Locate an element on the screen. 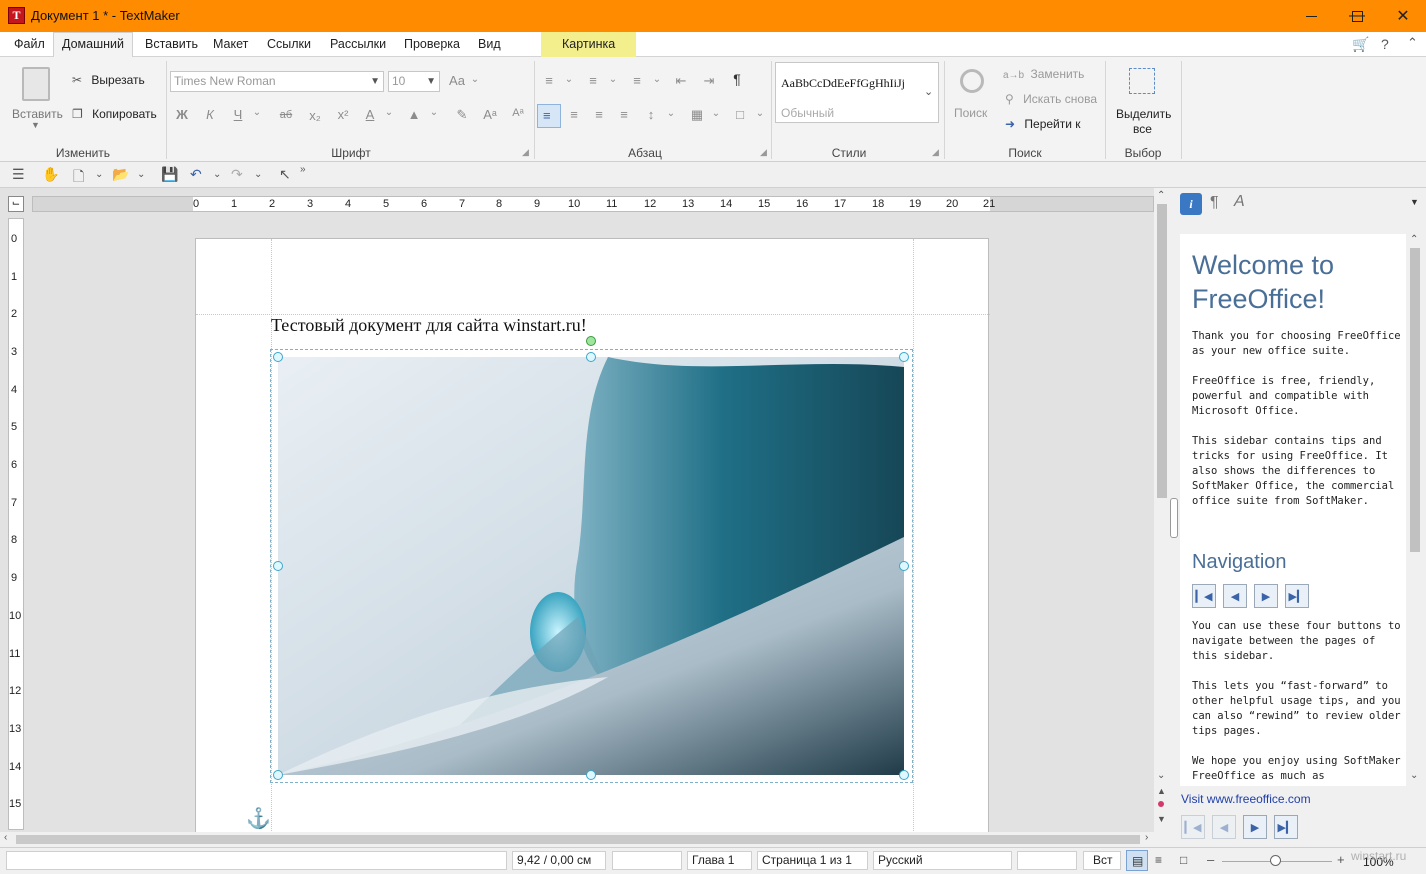  hand-icon: ✋ is located at coordinates (50, 174).